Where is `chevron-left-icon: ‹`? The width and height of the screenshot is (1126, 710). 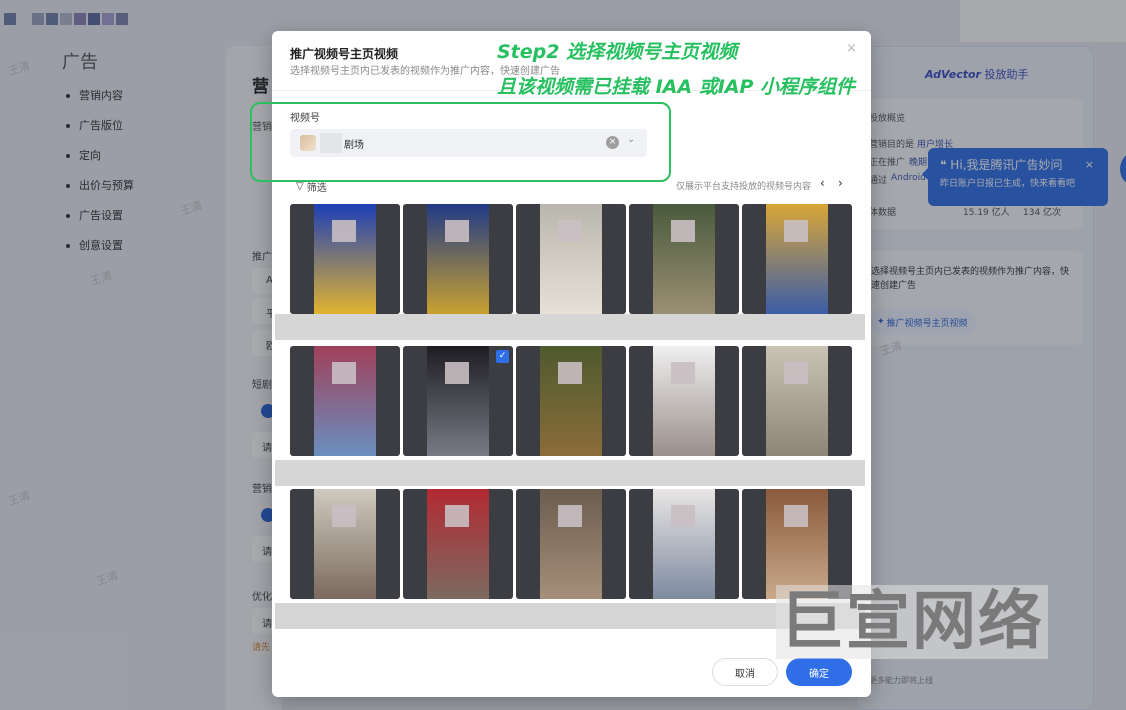 chevron-left-icon: ‹ is located at coordinates (822, 183).